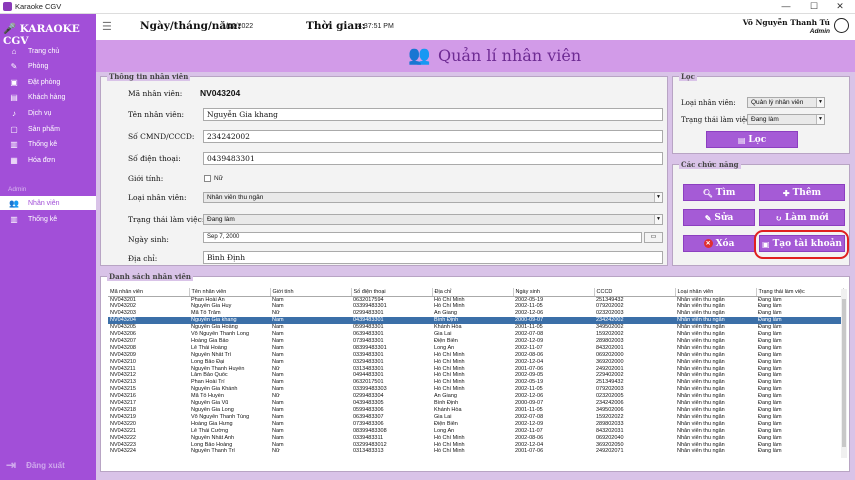 The height and width of the screenshot is (480, 855). I want to click on column-header: Địa chỉ, so click(473, 292).